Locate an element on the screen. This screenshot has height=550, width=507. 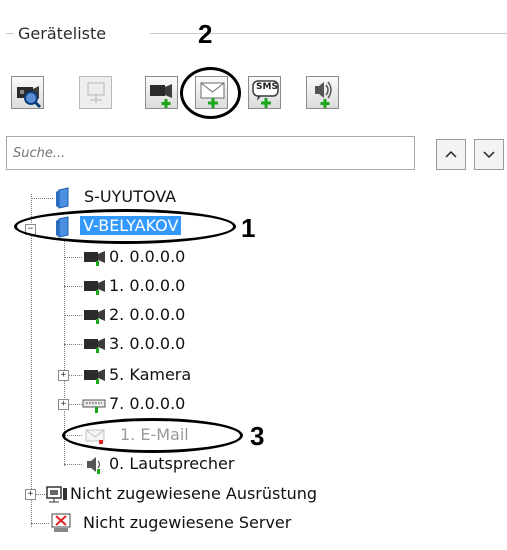
search-next-button is located at coordinates (489, 154).